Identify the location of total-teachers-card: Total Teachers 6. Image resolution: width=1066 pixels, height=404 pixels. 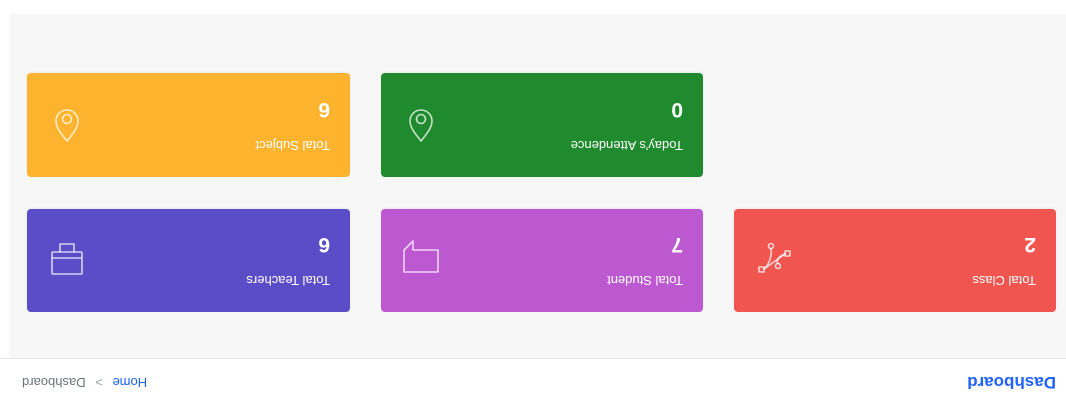
(188, 260).